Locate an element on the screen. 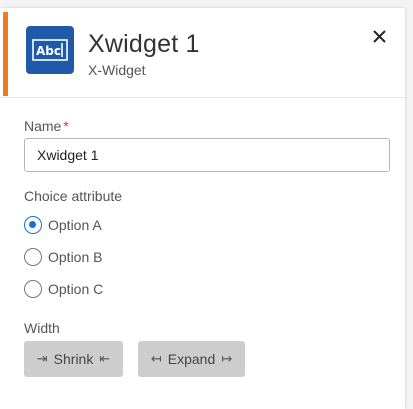 The image size is (413, 409). close-icon is located at coordinates (379, 36).